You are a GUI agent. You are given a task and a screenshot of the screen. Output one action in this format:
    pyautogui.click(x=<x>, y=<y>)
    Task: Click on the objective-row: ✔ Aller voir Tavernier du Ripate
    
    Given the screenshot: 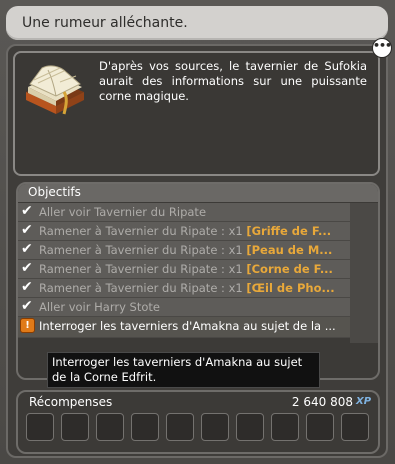 What is the action you would take?
    pyautogui.click(x=184, y=212)
    